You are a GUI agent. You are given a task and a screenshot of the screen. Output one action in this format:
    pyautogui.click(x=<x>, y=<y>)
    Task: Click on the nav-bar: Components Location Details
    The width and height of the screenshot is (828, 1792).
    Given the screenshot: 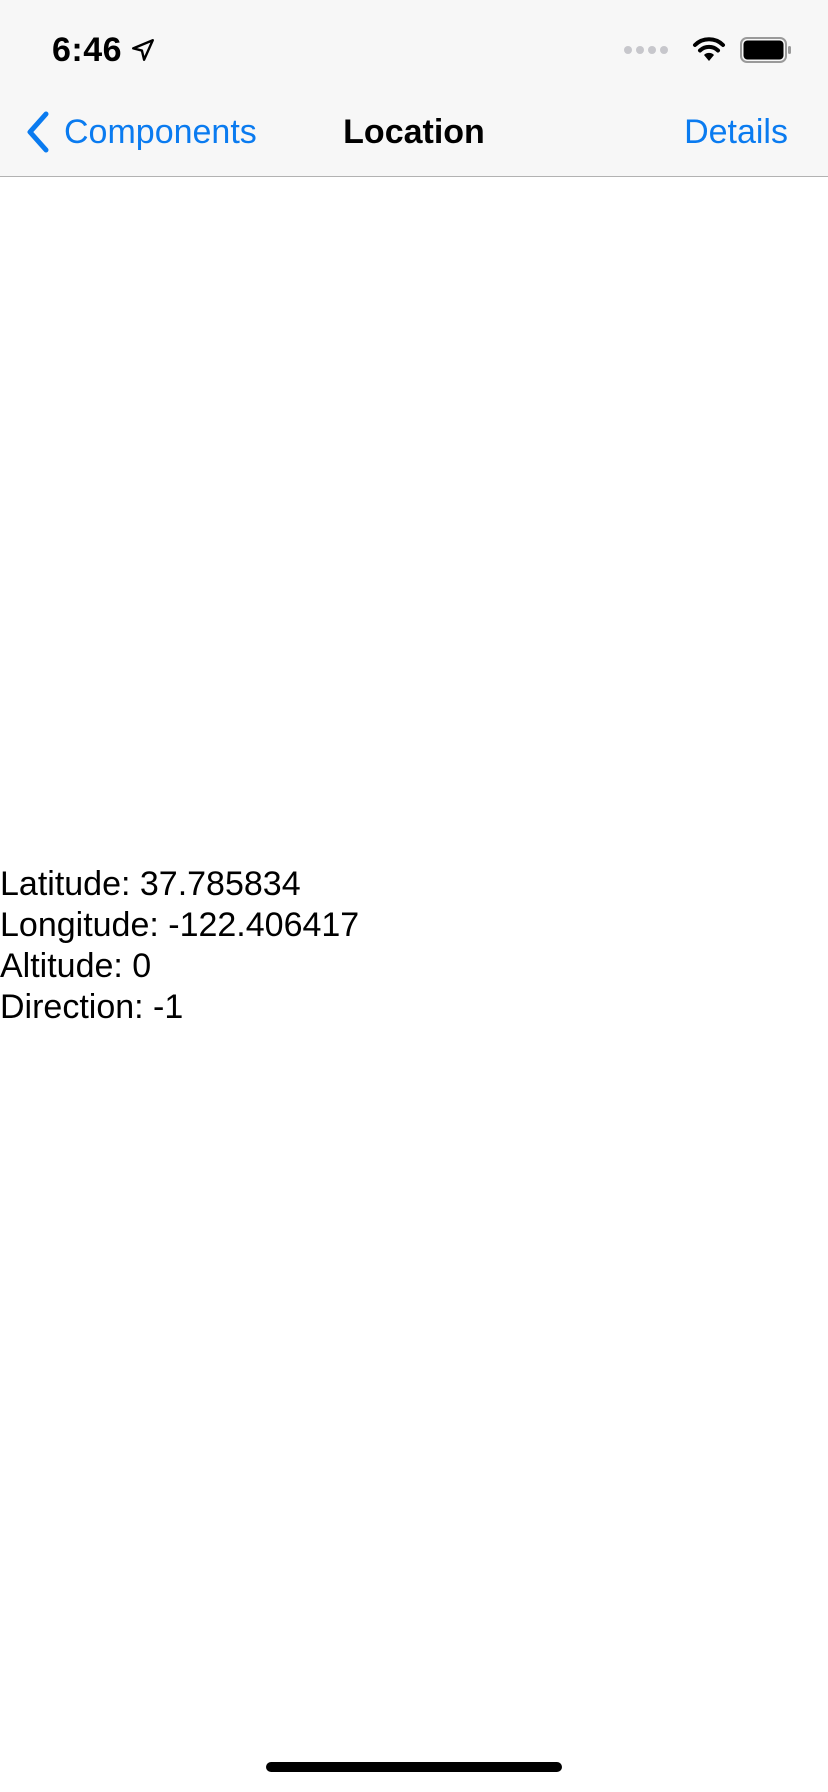 What is the action you would take?
    pyautogui.click(x=414, y=132)
    